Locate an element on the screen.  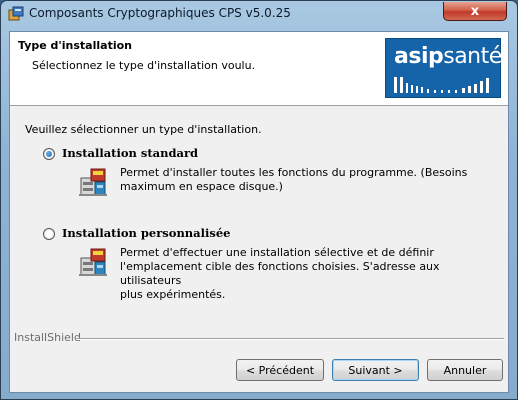
option-title-standard: Installation standard is located at coordinates (130, 153).